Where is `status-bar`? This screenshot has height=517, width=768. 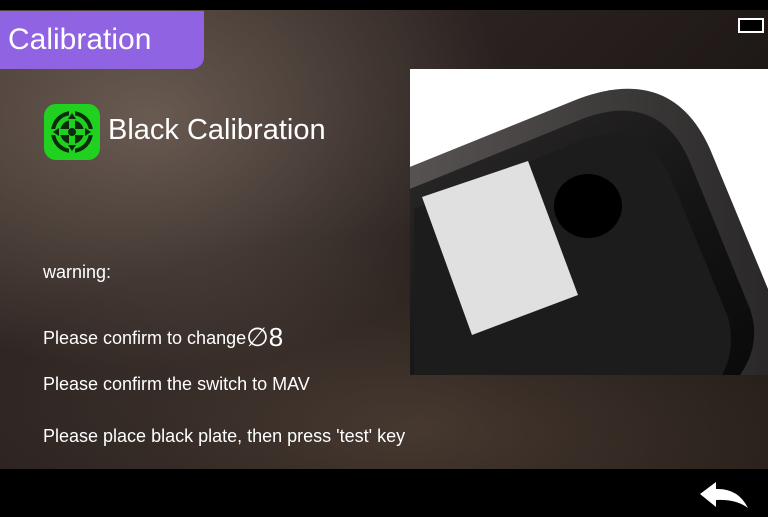
status-bar is located at coordinates (384, 5).